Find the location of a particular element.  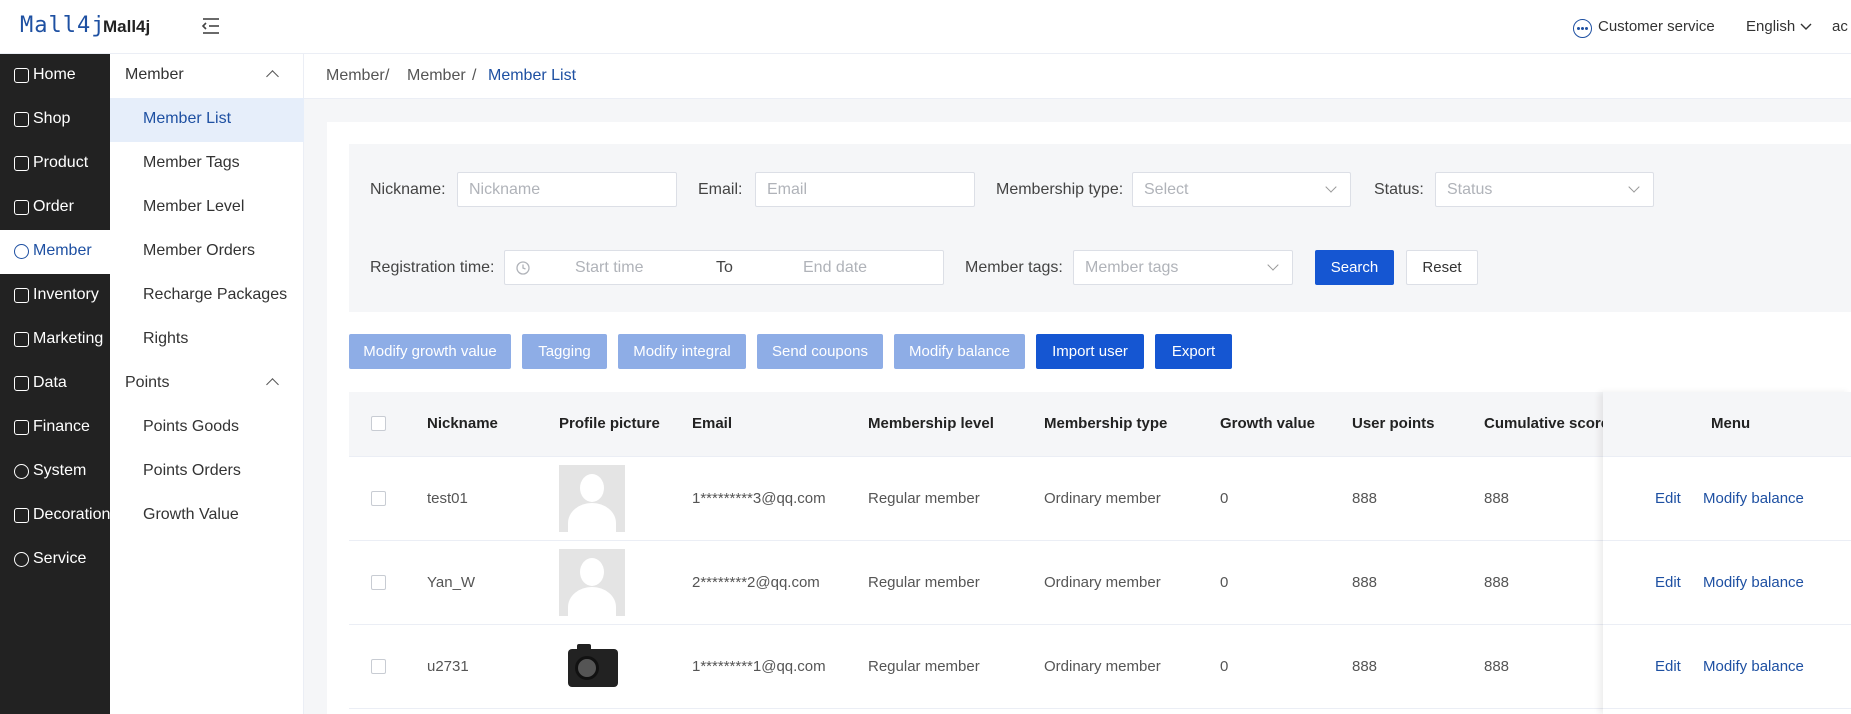

membership-level-cell: Regular member is located at coordinates (924, 666).